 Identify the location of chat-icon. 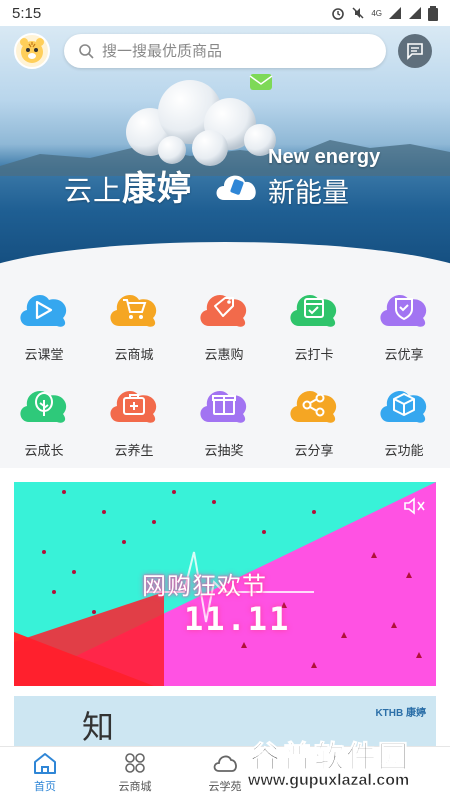
(415, 51).